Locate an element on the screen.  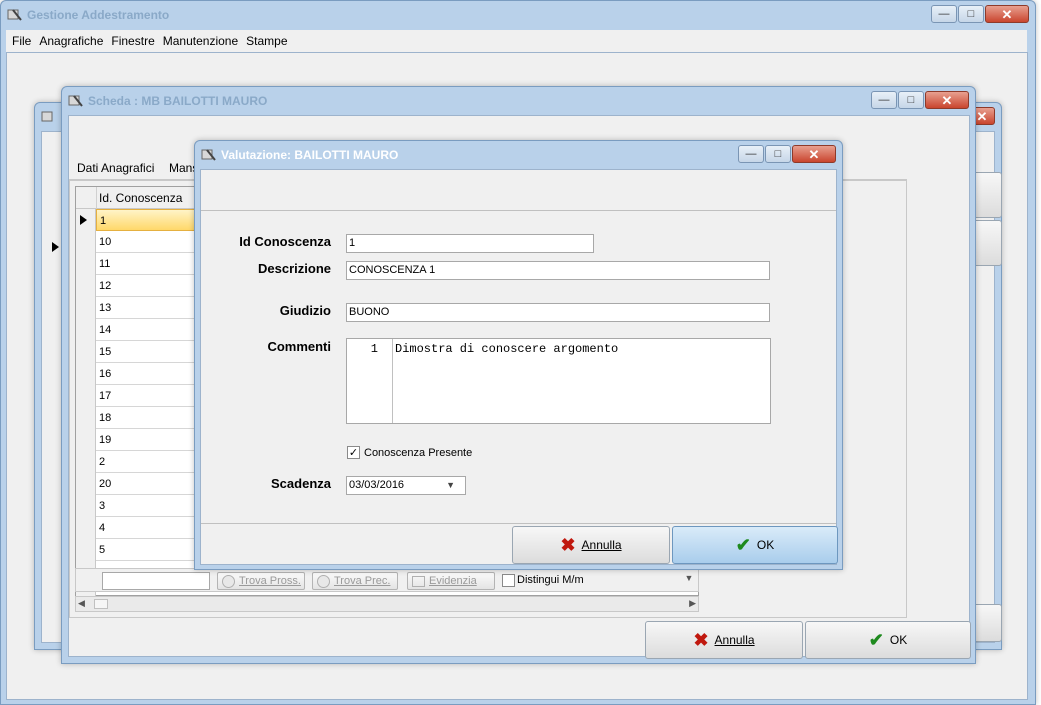
dialog-cancel-button: ✖ Annulla is located at coordinates (591, 545).